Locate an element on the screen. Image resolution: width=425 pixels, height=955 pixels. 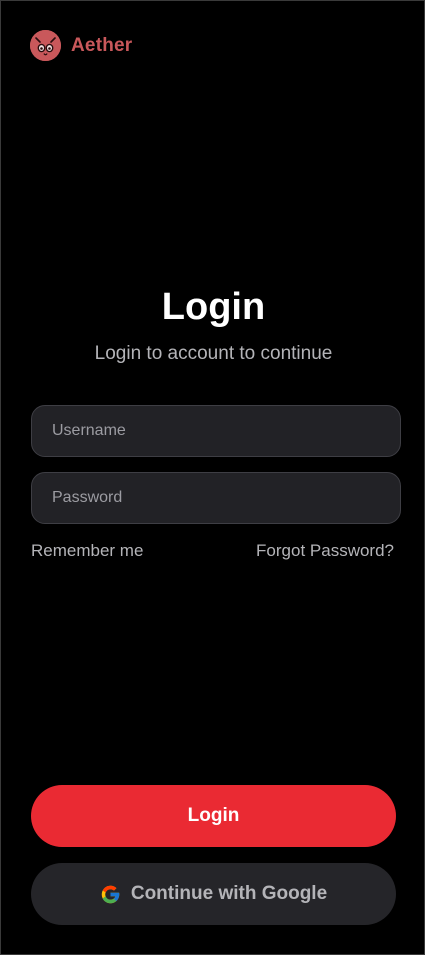
google-signin-button: Continue with Google is located at coordinates (213, 894).